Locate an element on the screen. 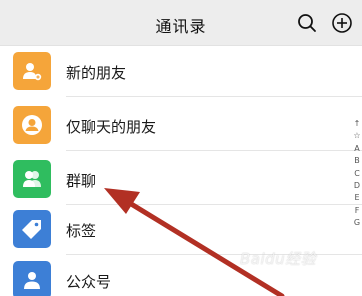 The width and height of the screenshot is (362, 296). index-letter: ↑ is located at coordinates (357, 124).